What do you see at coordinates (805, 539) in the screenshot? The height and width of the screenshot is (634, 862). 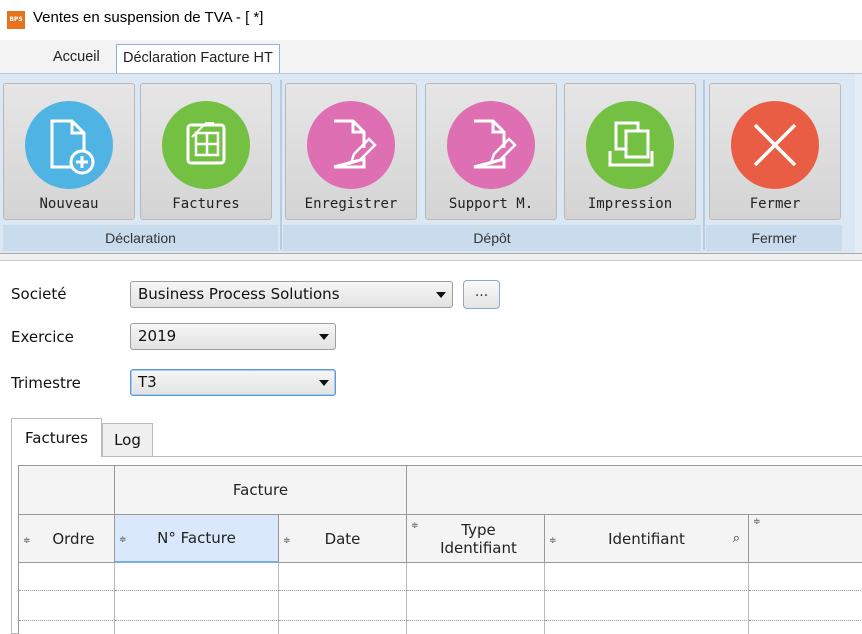 I see `column-header-extra: ≑` at bounding box center [805, 539].